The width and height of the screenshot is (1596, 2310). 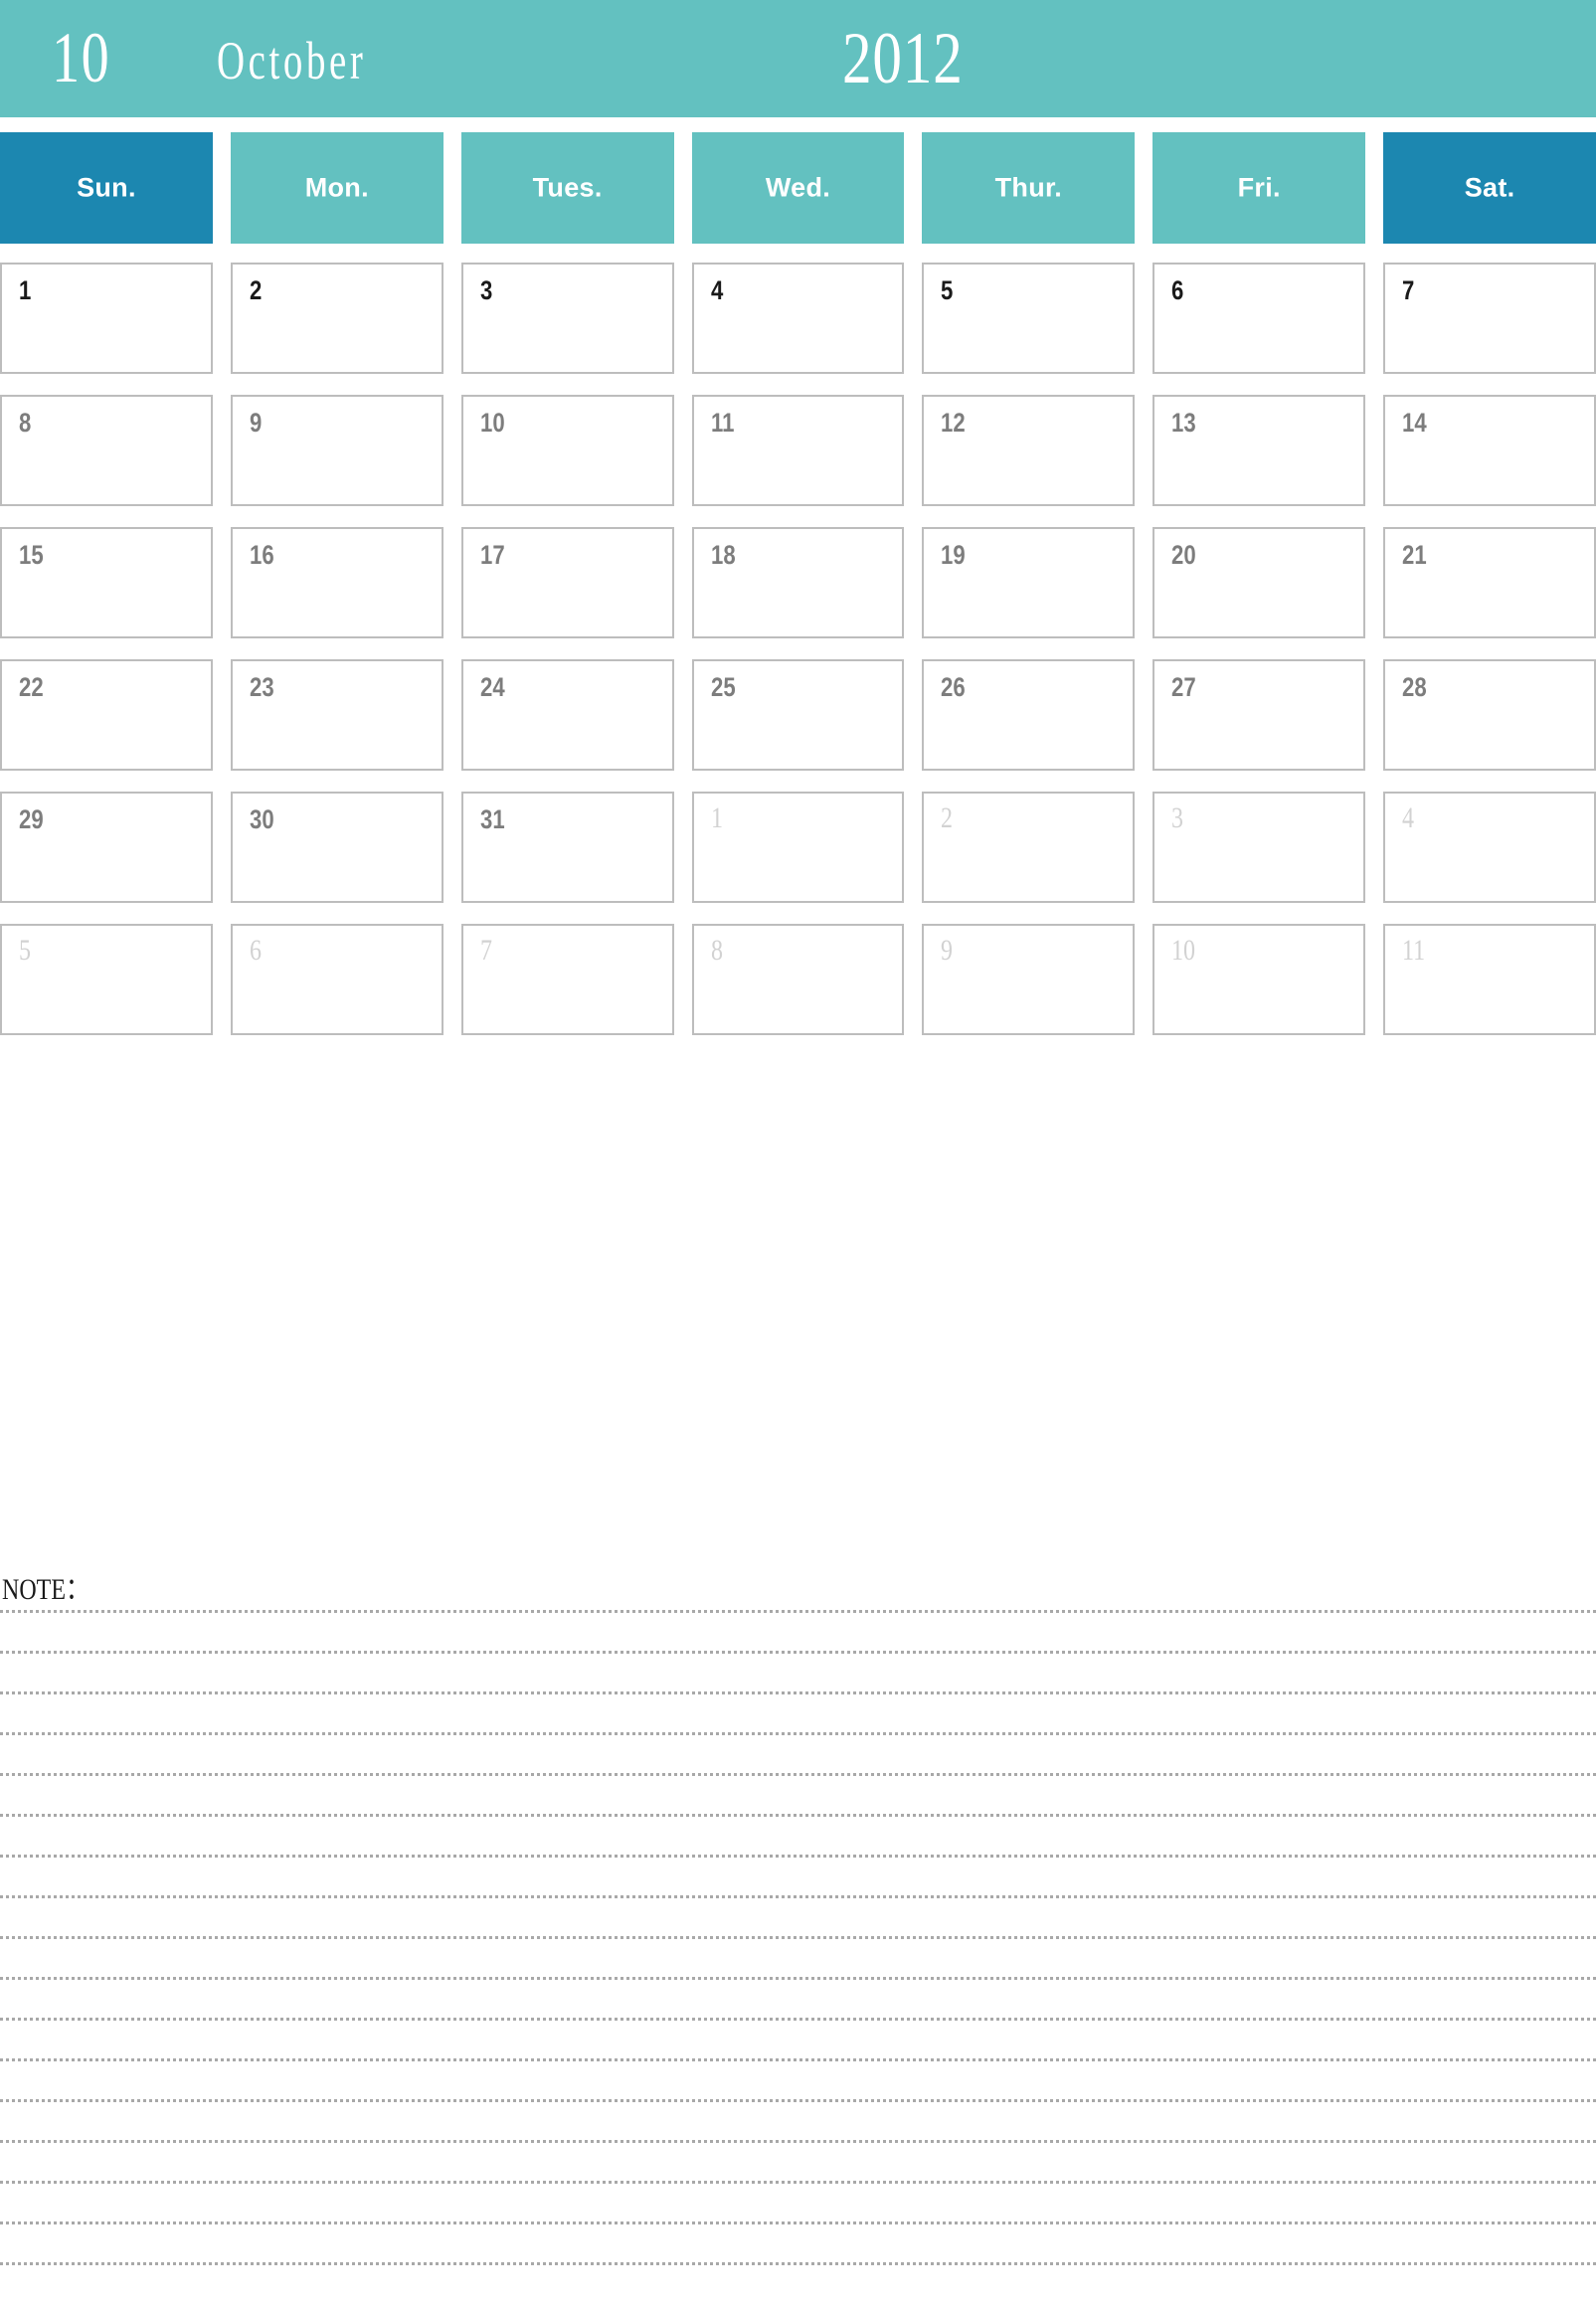 I want to click on day-number: 15, so click(x=32, y=555).